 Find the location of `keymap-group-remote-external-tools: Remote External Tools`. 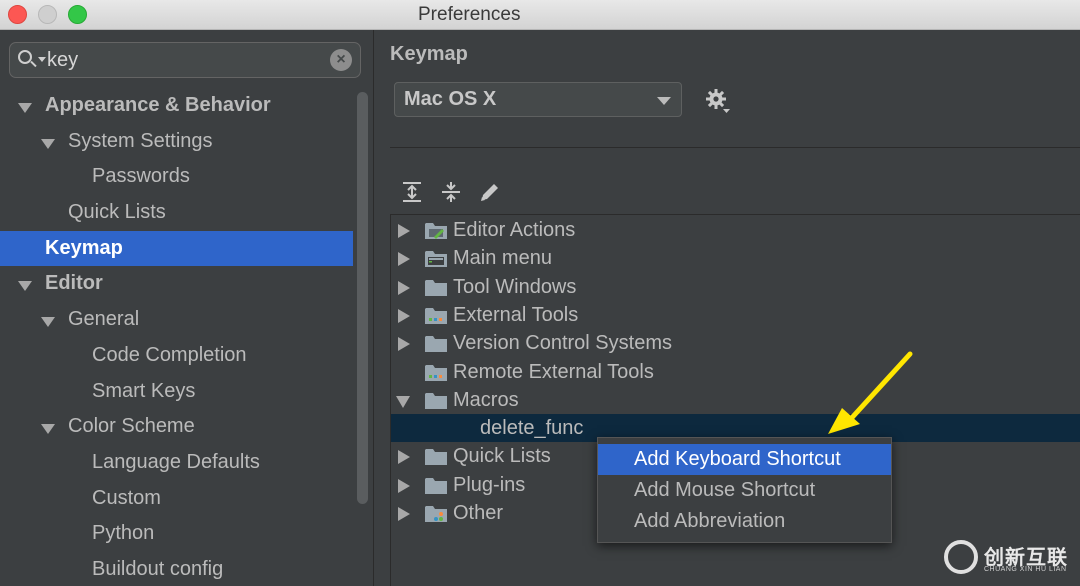

keymap-group-remote-external-tools: Remote External Tools is located at coordinates (735, 372).